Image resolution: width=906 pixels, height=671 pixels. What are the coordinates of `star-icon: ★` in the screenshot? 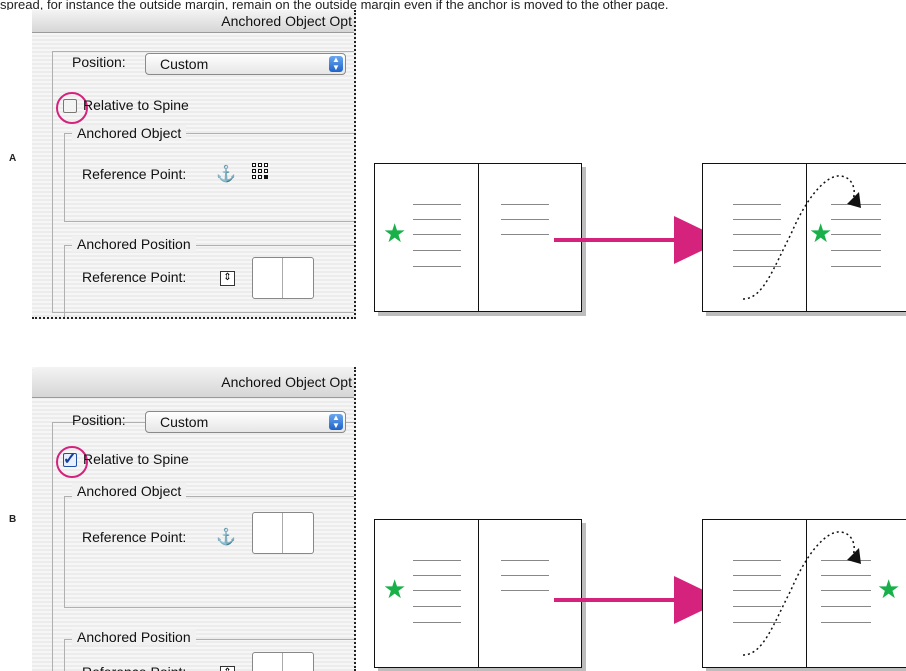 It's located at (395, 233).